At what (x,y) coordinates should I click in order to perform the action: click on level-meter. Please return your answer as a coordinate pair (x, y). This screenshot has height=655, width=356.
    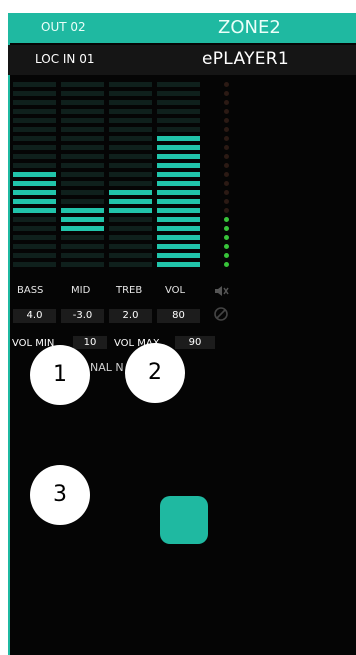
    Looking at the image, I should click on (227, 180).